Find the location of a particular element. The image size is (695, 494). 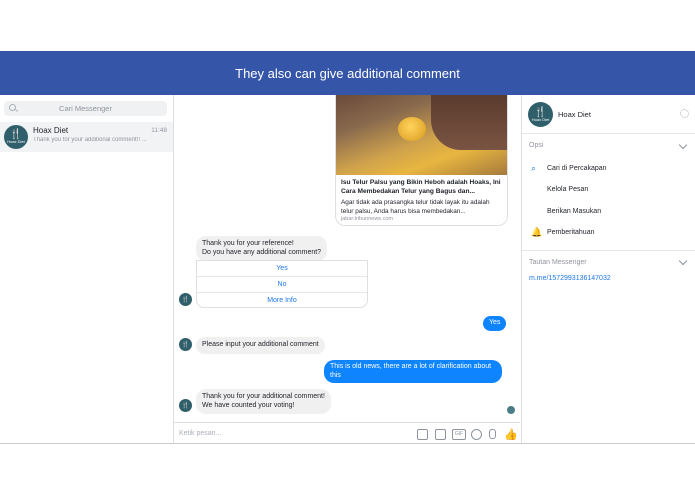

quick-reply-yes: Yes is located at coordinates (282, 268).